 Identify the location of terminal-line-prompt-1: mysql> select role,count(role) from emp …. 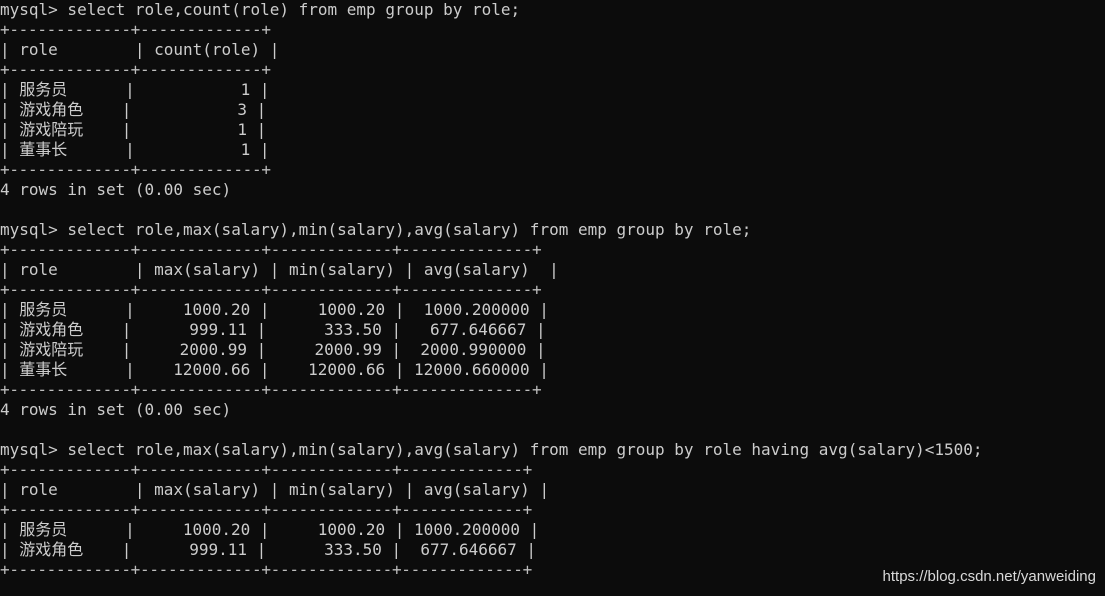
(260, 9).